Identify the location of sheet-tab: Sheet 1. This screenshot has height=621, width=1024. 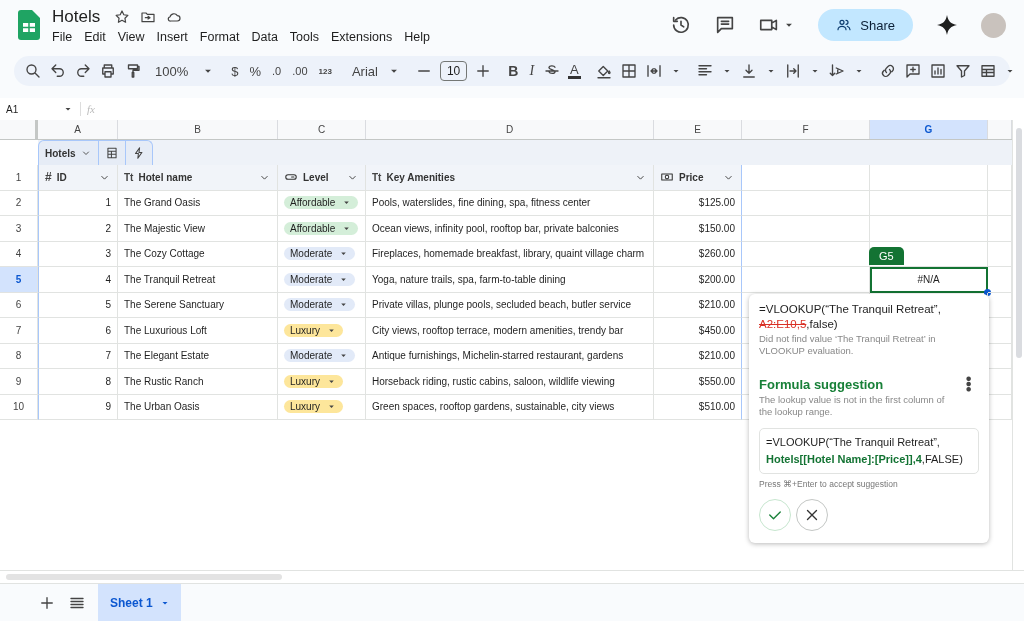
(139, 602).